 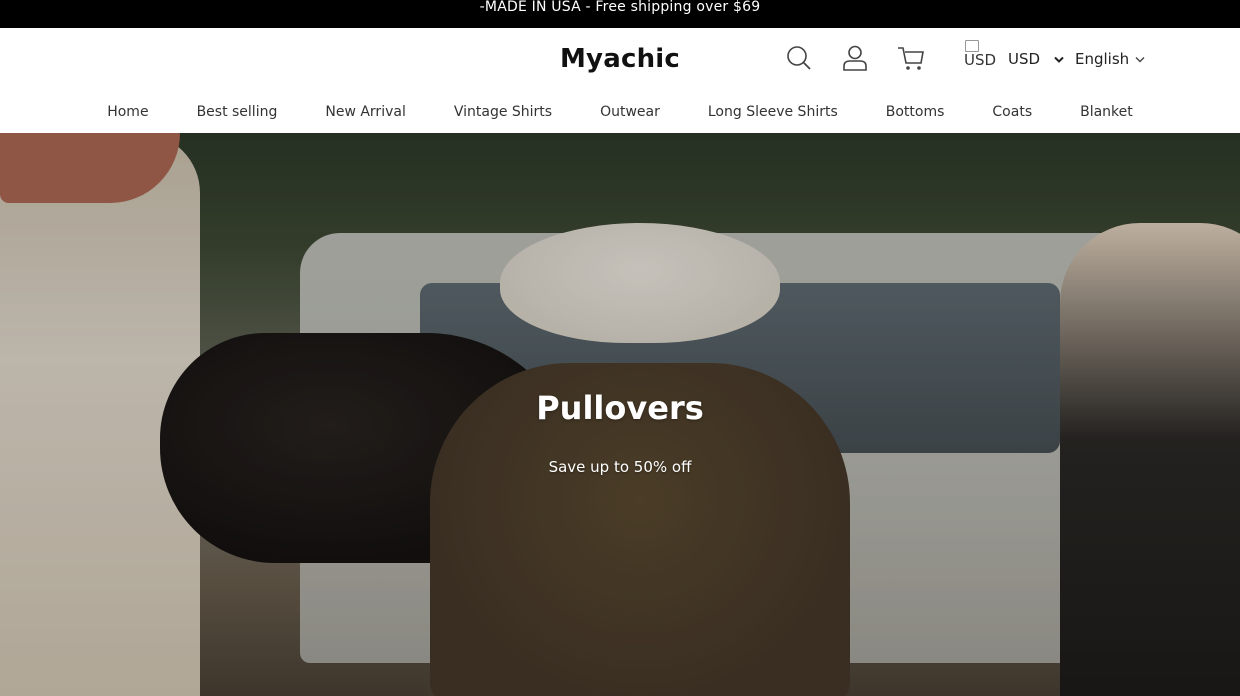 I want to click on currency-flag-alt: USD, so click(x=980, y=60).